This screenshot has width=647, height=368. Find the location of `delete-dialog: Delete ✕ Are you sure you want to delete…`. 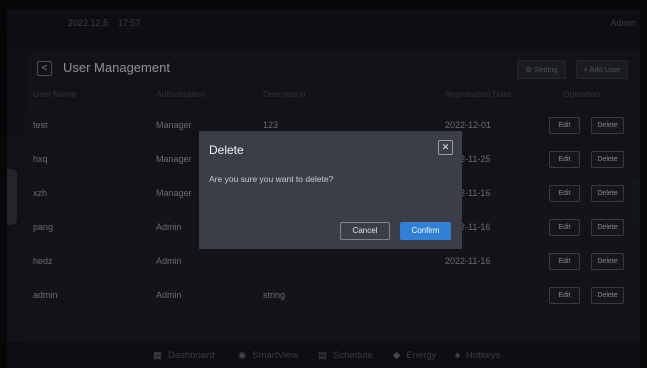

delete-dialog: Delete ✕ Are you sure you want to delete… is located at coordinates (330, 190).